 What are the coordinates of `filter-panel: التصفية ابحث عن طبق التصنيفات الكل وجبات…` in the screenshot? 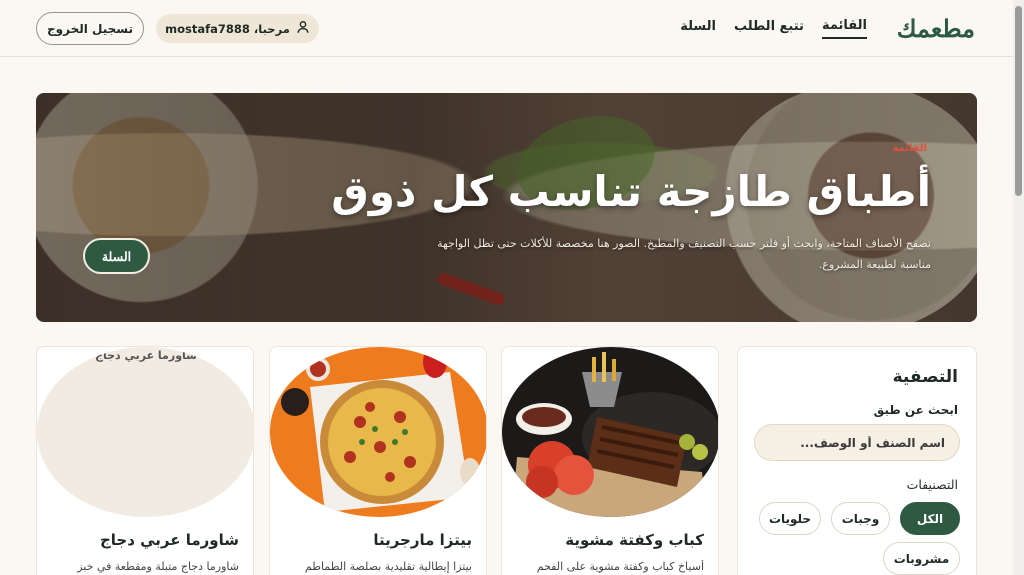 It's located at (857, 460).